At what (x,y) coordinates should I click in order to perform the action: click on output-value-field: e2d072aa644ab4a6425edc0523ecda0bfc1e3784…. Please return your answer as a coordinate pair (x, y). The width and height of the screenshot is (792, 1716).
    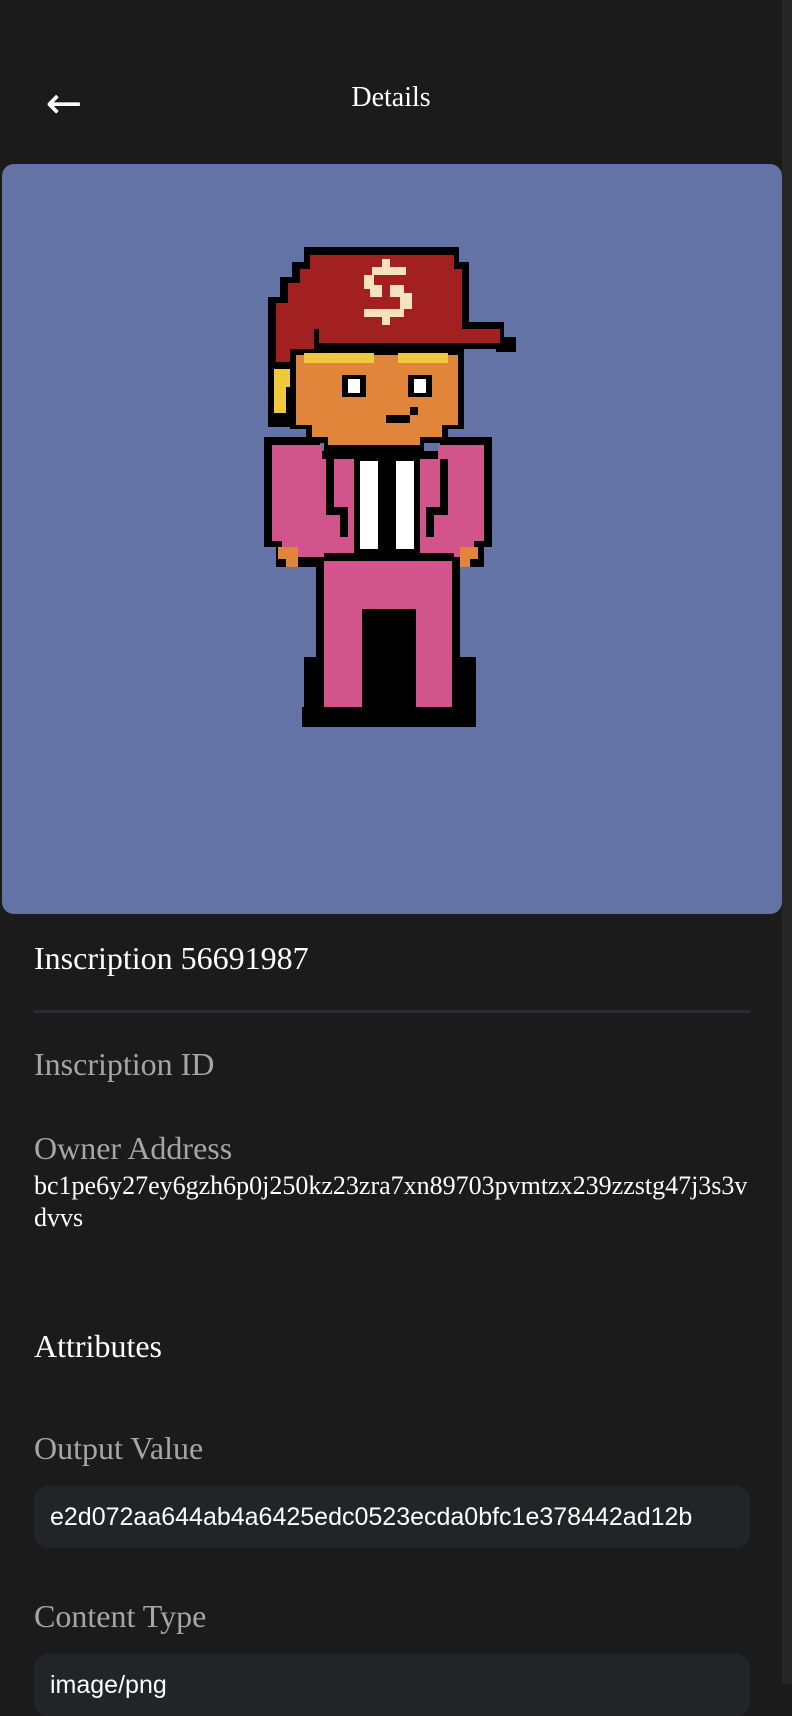
    Looking at the image, I should click on (392, 1517).